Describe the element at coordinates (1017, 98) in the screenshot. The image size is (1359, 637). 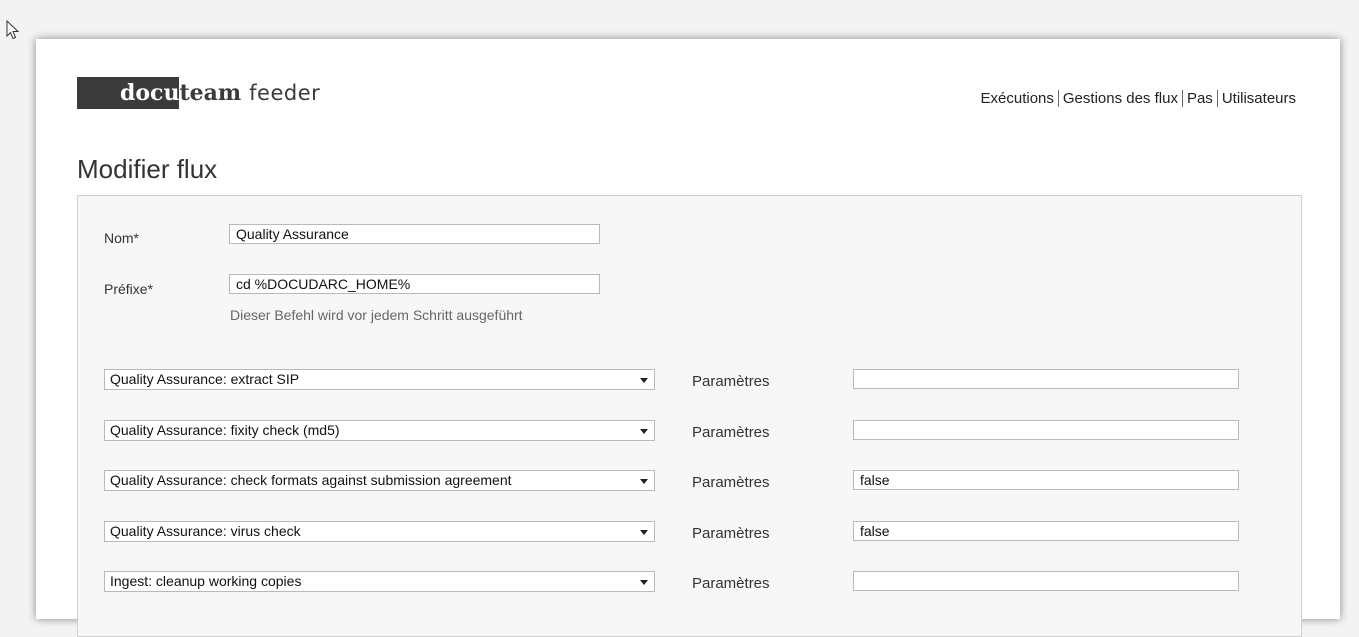
I see `nav-executions: Exécutions` at that location.